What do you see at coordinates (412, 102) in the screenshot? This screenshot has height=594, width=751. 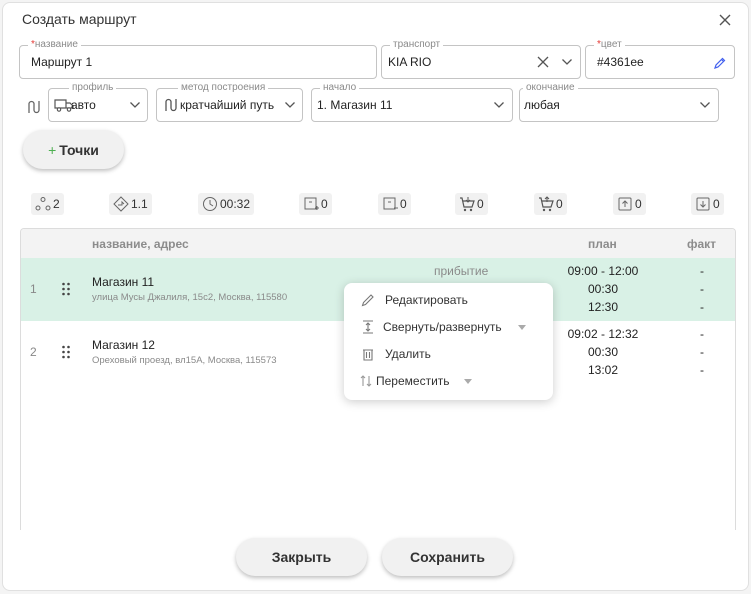 I see `start-select: начало 1. Магазин 11` at bounding box center [412, 102].